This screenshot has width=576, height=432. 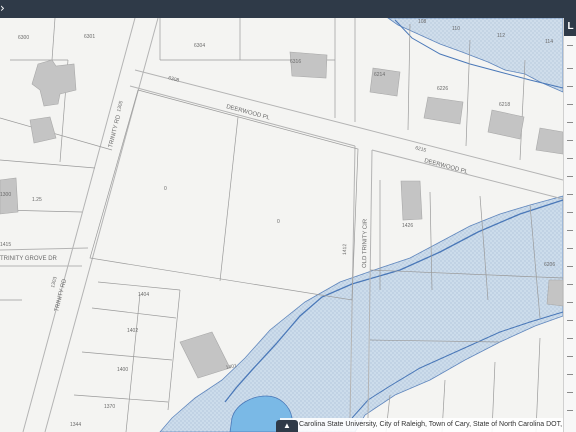 What do you see at coordinates (29, 259) in the screenshot?
I see `street-label-trinity-grove-dr: TRINITY GROVE DR` at bounding box center [29, 259].